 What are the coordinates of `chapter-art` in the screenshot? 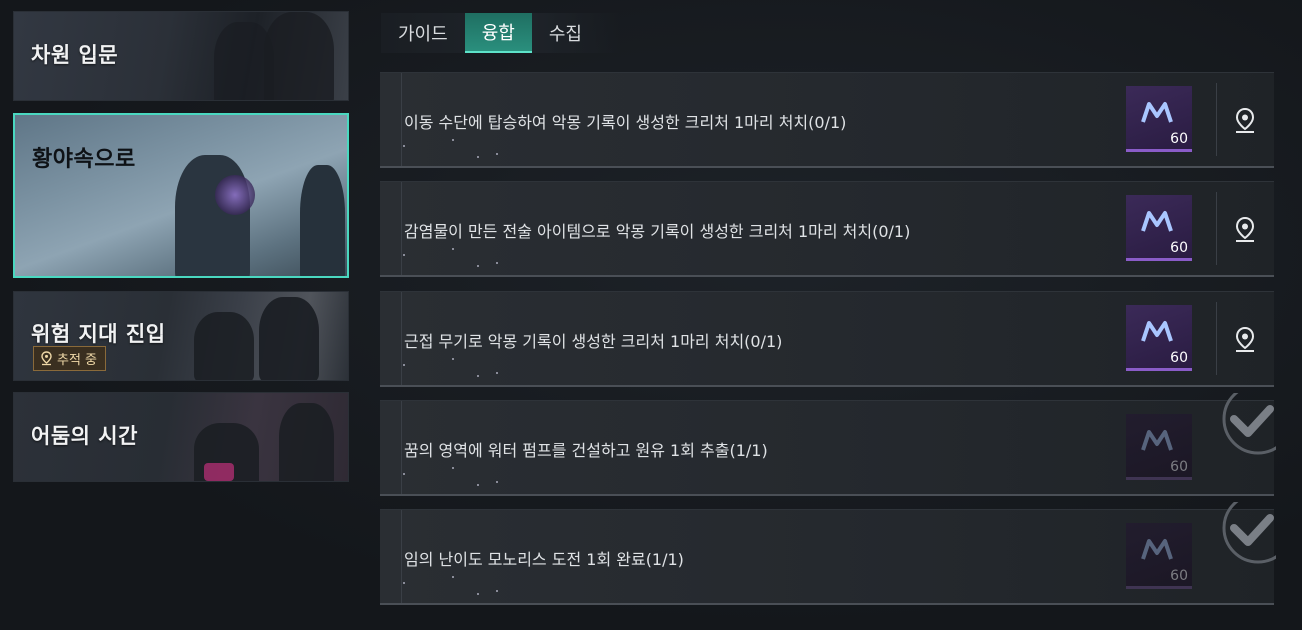 It's located at (181, 195).